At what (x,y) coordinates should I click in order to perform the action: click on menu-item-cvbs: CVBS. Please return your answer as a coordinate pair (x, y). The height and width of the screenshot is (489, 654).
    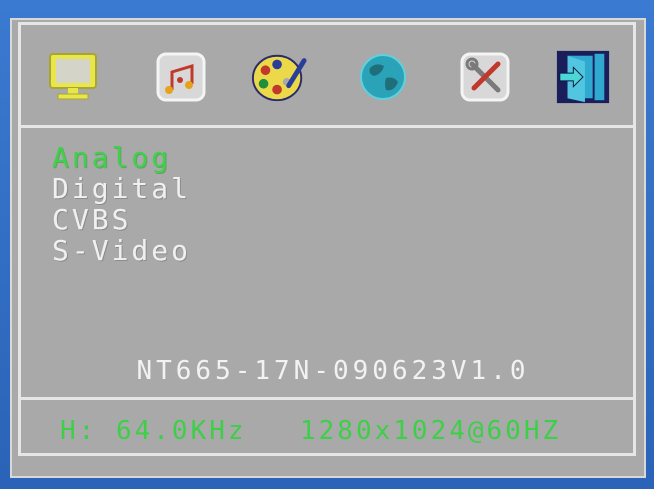
    Looking at the image, I should click on (121, 219).